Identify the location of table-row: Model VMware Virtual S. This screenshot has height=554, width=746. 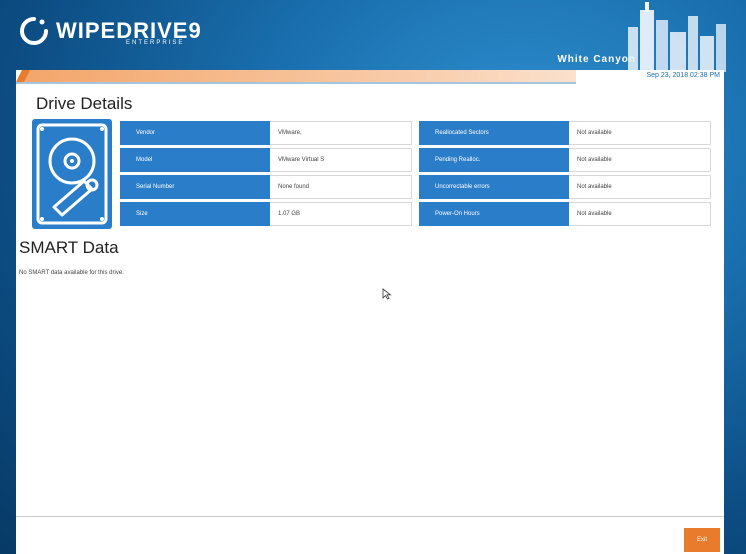
(266, 160).